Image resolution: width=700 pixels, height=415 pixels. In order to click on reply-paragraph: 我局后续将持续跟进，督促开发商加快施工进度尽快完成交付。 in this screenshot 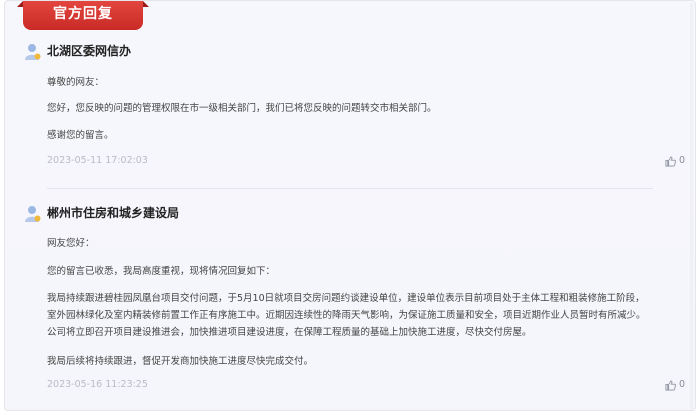, I will do `click(180, 361)`.